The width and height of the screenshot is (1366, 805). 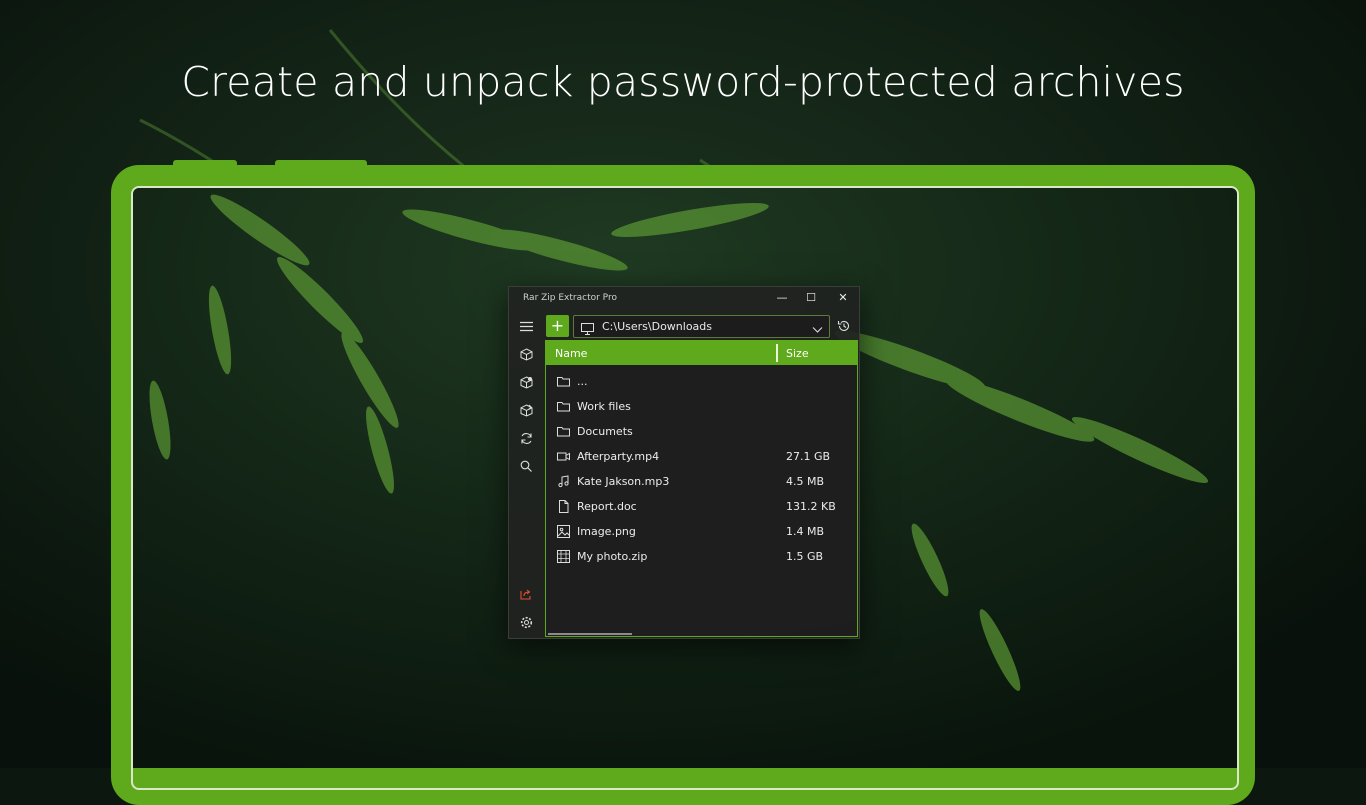 What do you see at coordinates (607, 506) in the screenshot?
I see `file-name: Report.doc` at bounding box center [607, 506].